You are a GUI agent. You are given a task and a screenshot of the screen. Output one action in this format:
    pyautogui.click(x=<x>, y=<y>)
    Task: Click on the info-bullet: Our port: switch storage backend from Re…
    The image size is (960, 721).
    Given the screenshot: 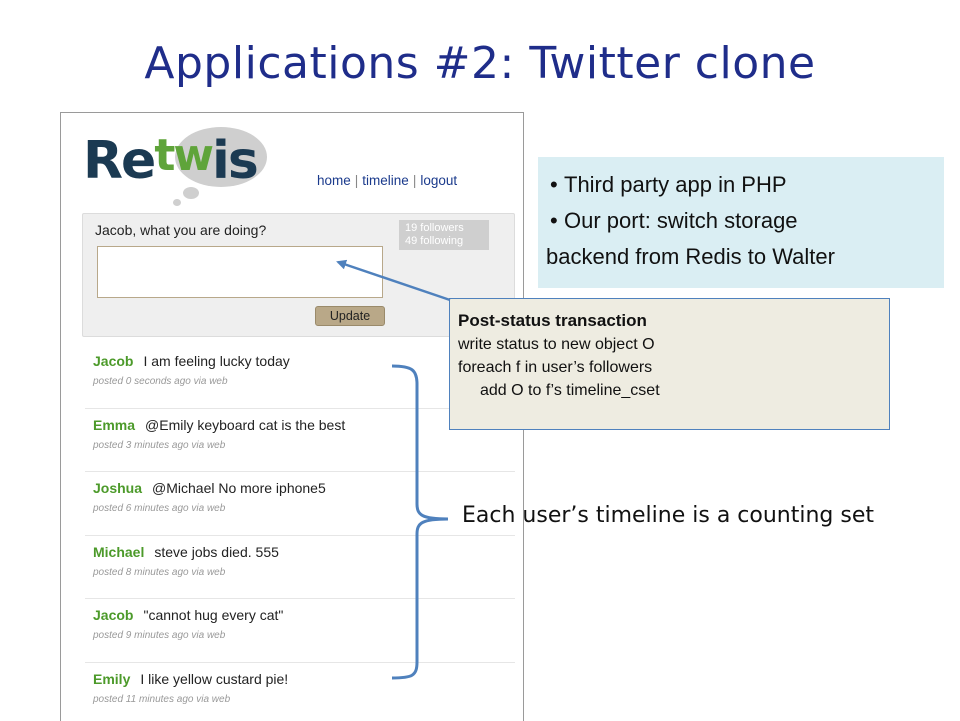 What is the action you would take?
    pyautogui.click(x=742, y=239)
    